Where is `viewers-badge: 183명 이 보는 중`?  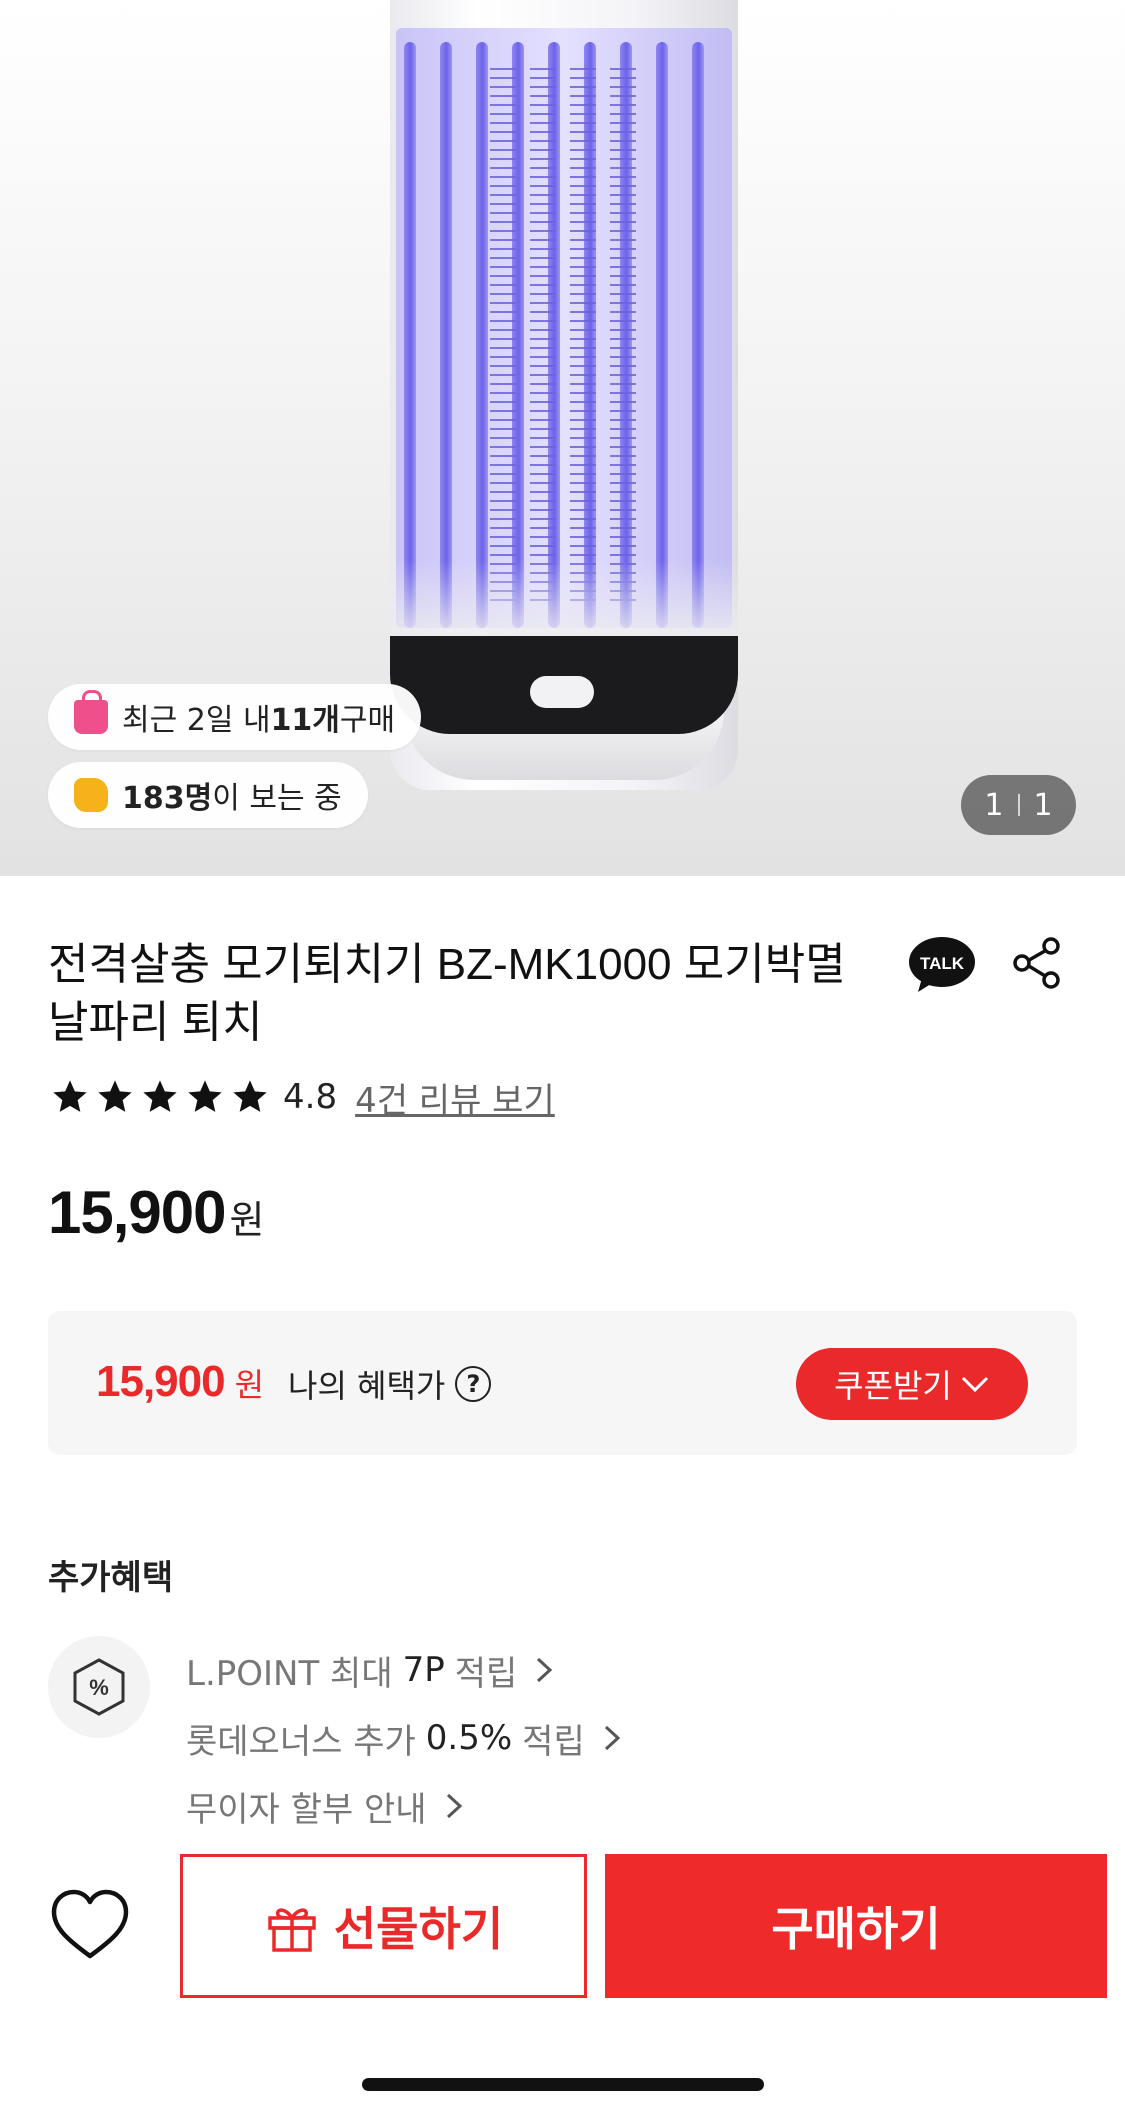 viewers-badge: 183명 이 보는 중 is located at coordinates (208, 795).